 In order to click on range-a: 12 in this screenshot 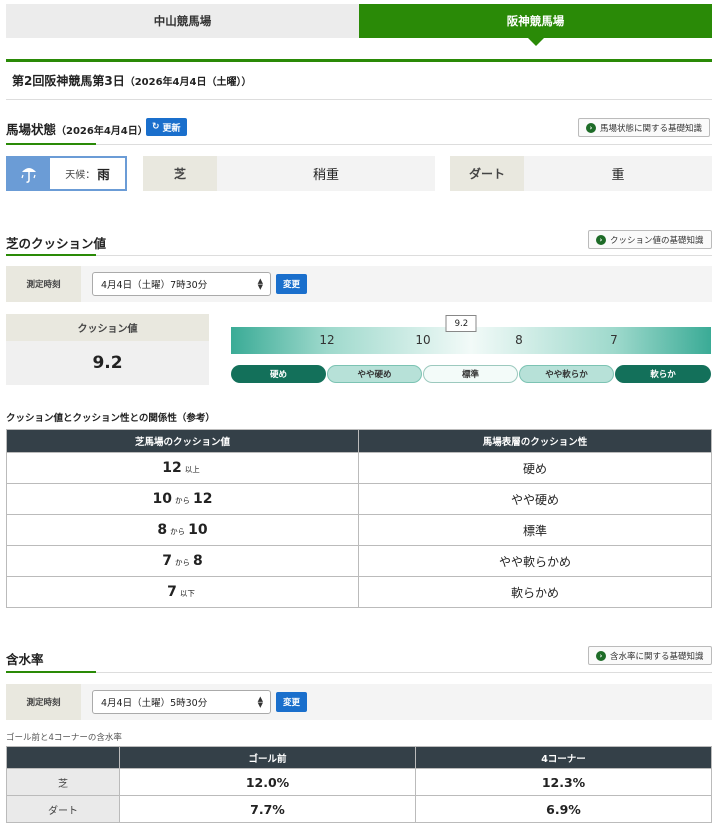, I will do `click(172, 468)`.